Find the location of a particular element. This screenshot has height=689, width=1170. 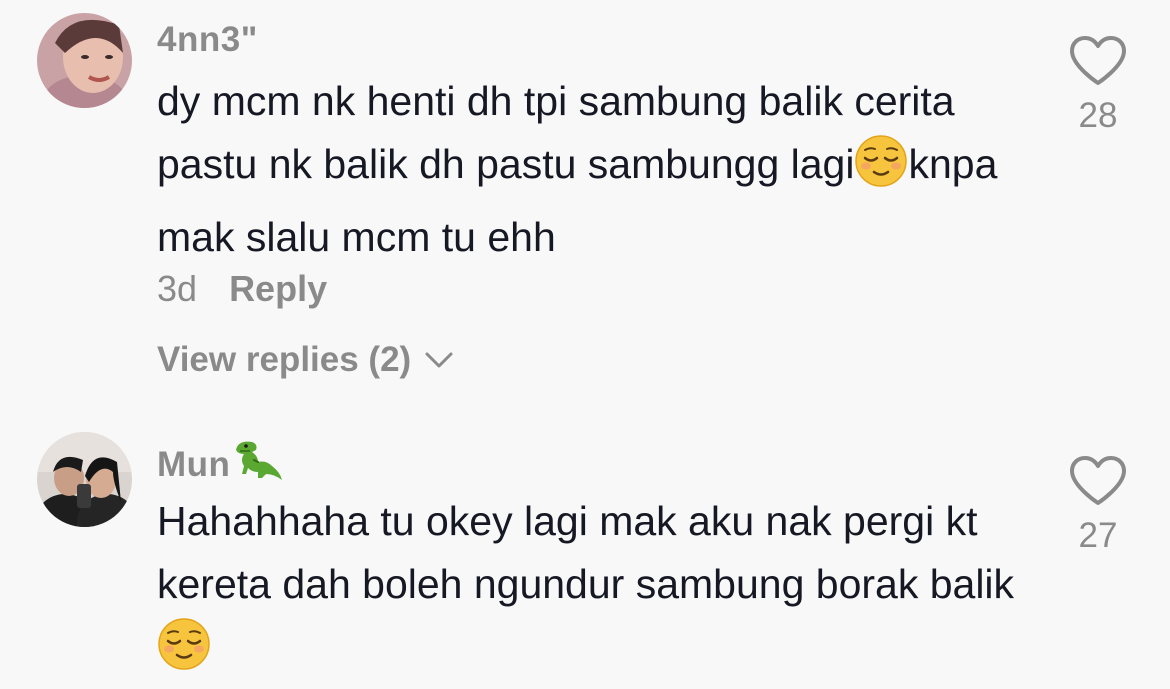

like-count: 27 is located at coordinates (1098, 535).